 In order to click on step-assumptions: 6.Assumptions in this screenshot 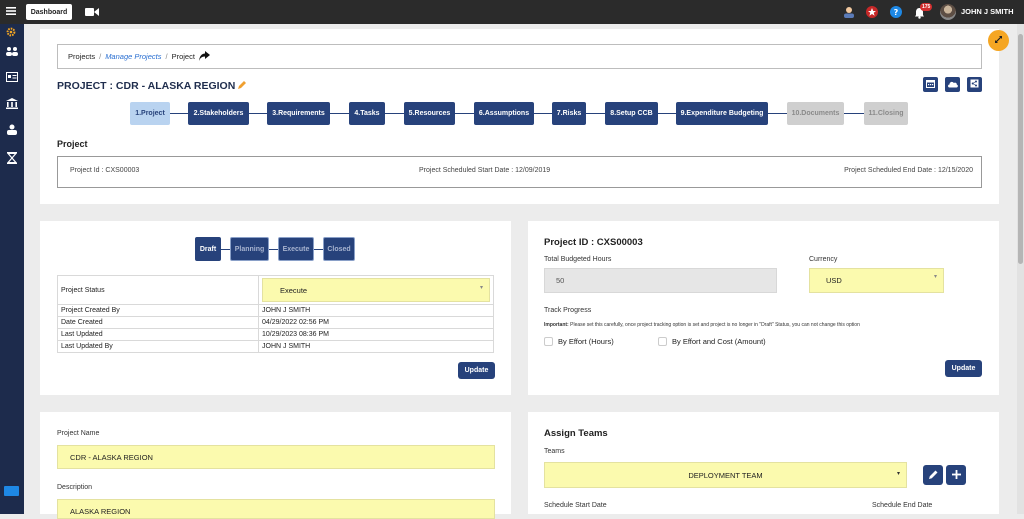, I will do `click(504, 113)`.